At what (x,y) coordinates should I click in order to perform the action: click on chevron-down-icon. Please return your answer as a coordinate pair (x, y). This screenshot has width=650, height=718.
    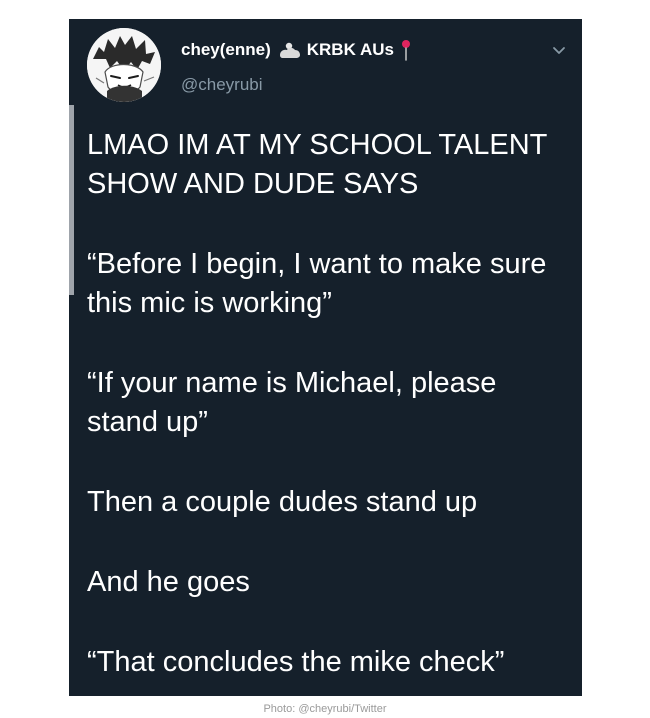
    Looking at the image, I should click on (559, 50).